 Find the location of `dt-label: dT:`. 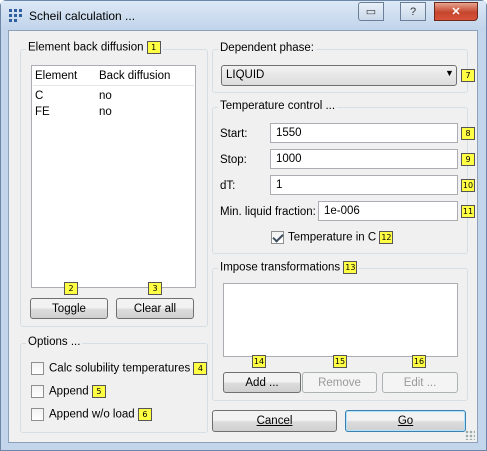

dt-label: dT: is located at coordinates (228, 186).